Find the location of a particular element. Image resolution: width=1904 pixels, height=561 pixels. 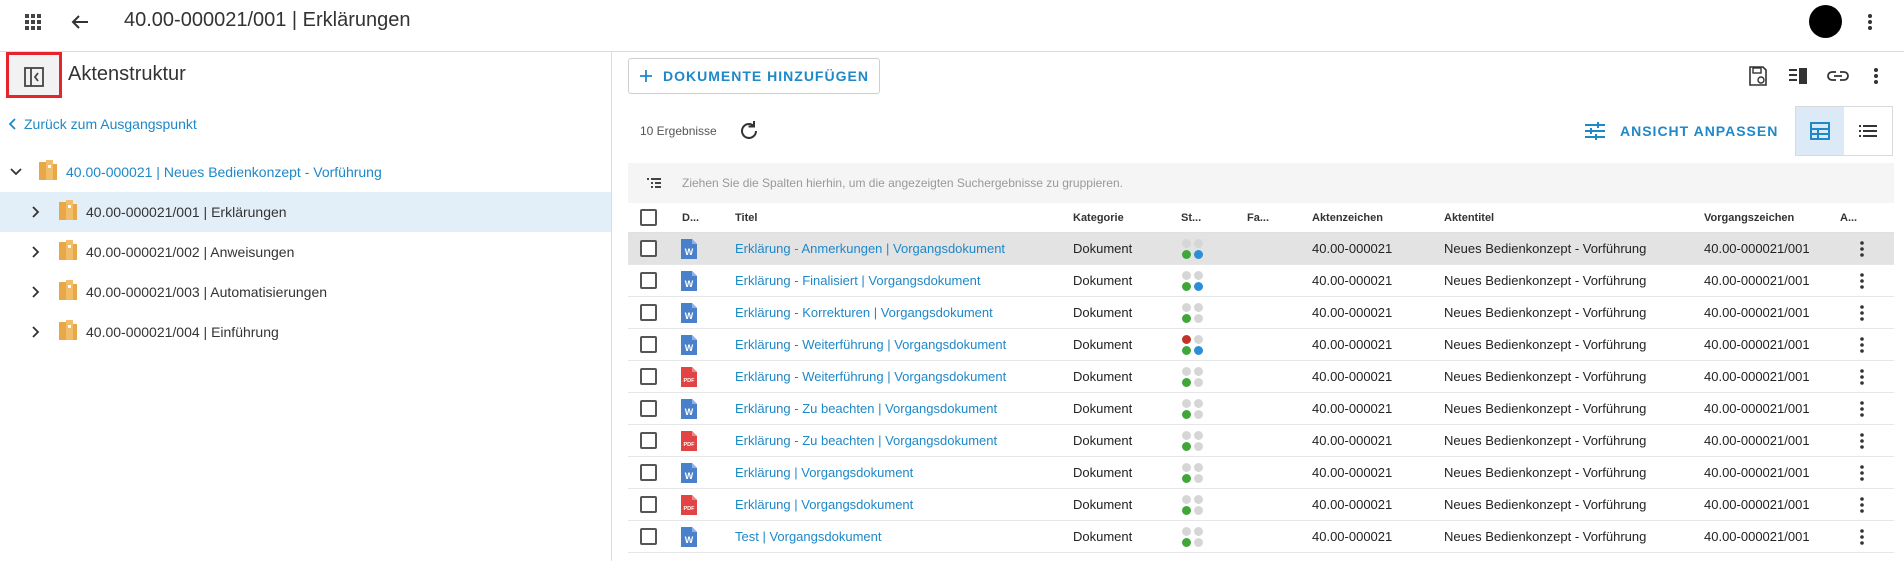

col-title: Titel is located at coordinates (835, 217).